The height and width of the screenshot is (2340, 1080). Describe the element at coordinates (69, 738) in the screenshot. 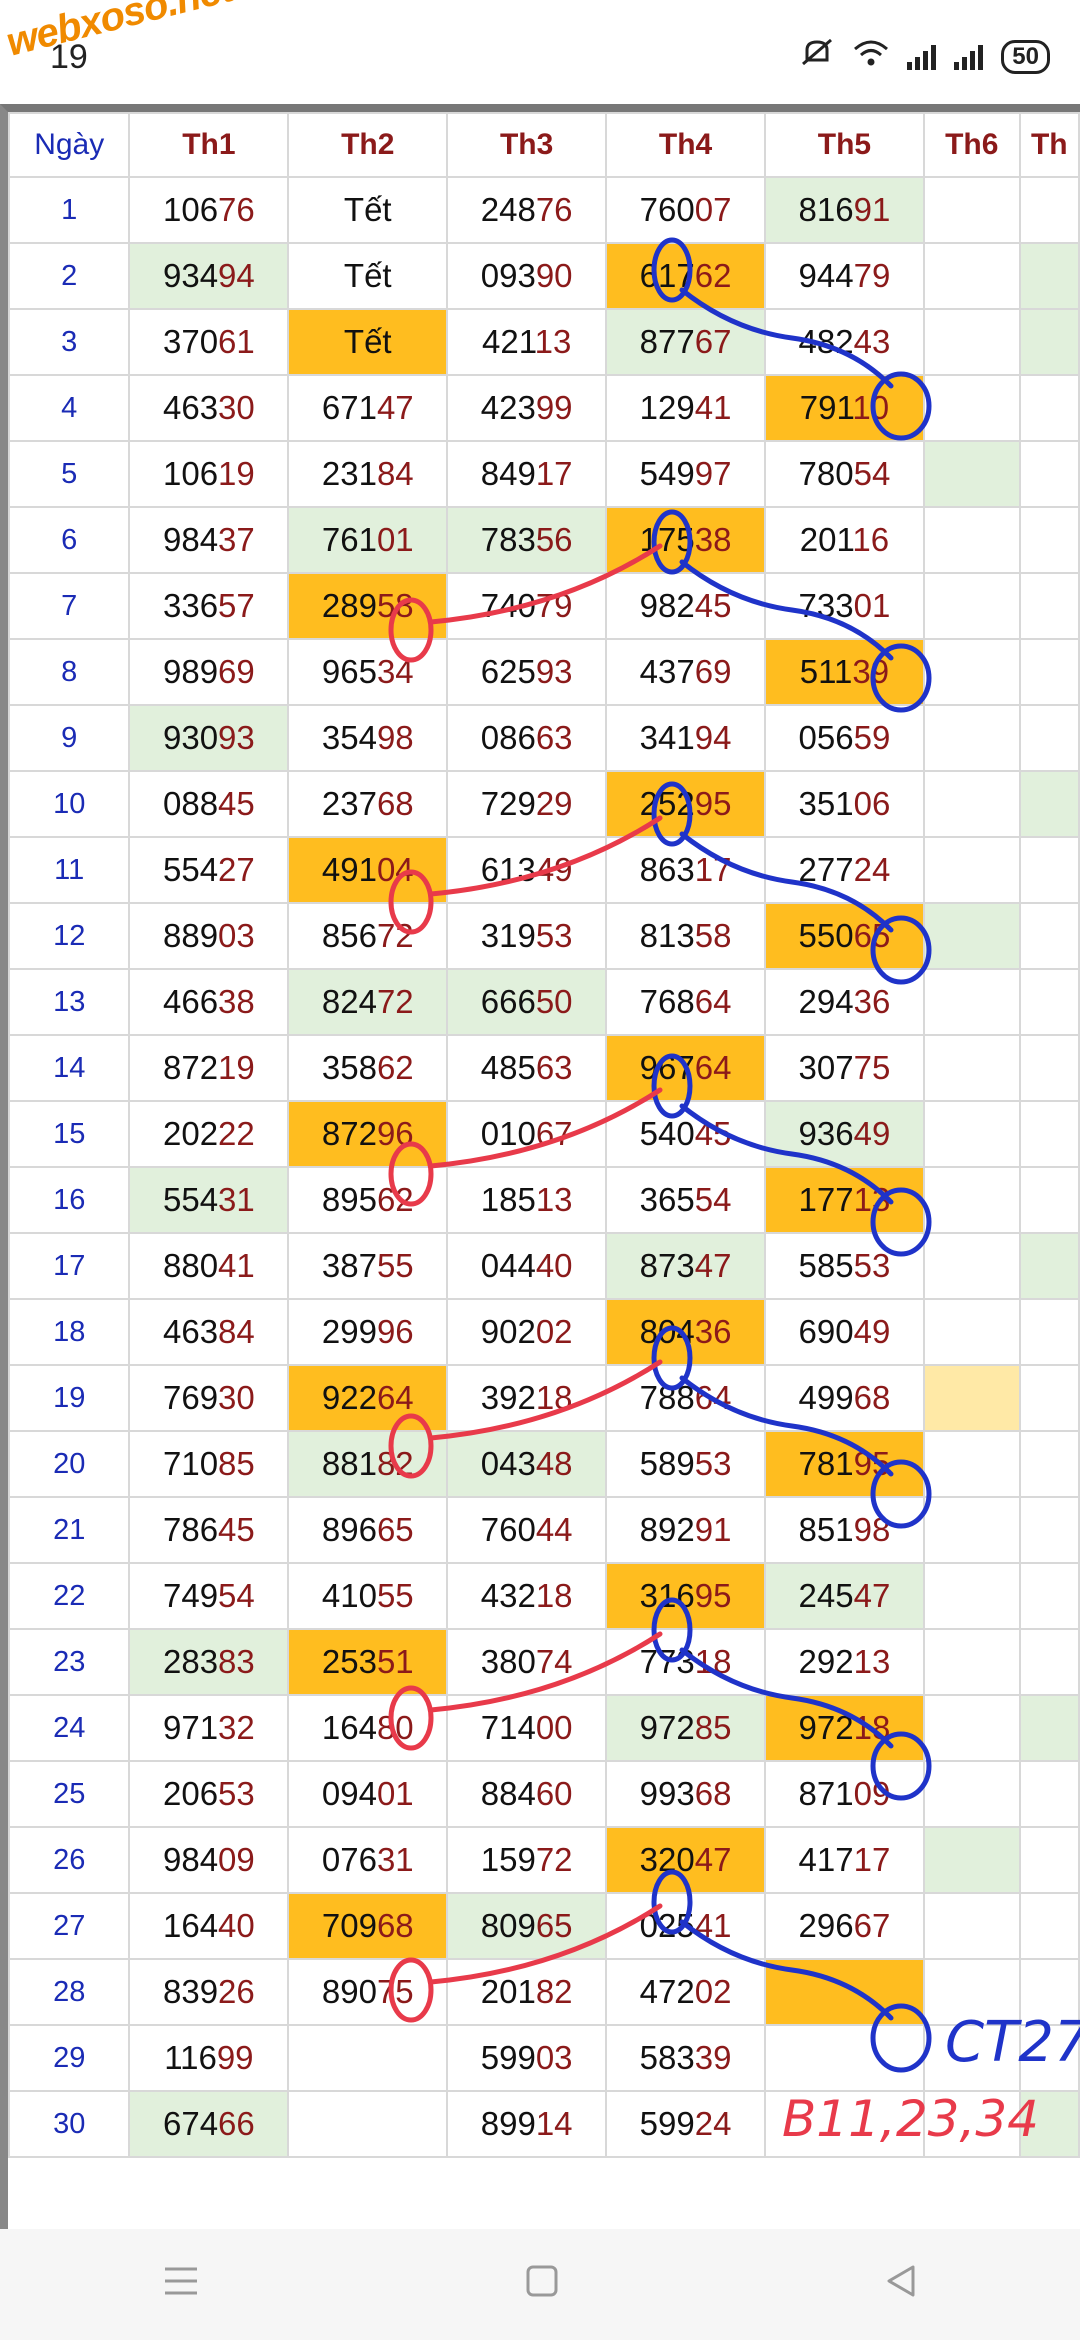

I see `day-cell: 9` at that location.